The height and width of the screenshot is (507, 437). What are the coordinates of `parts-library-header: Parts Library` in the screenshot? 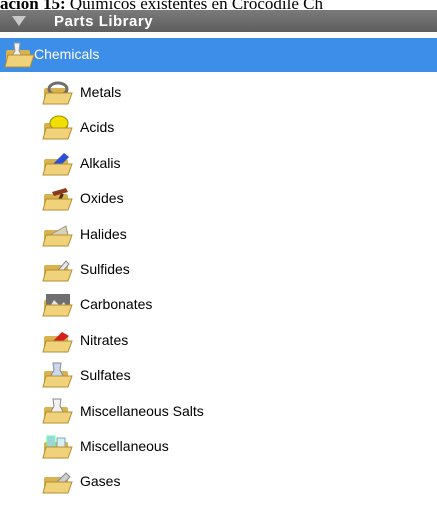 It's located at (218, 21).